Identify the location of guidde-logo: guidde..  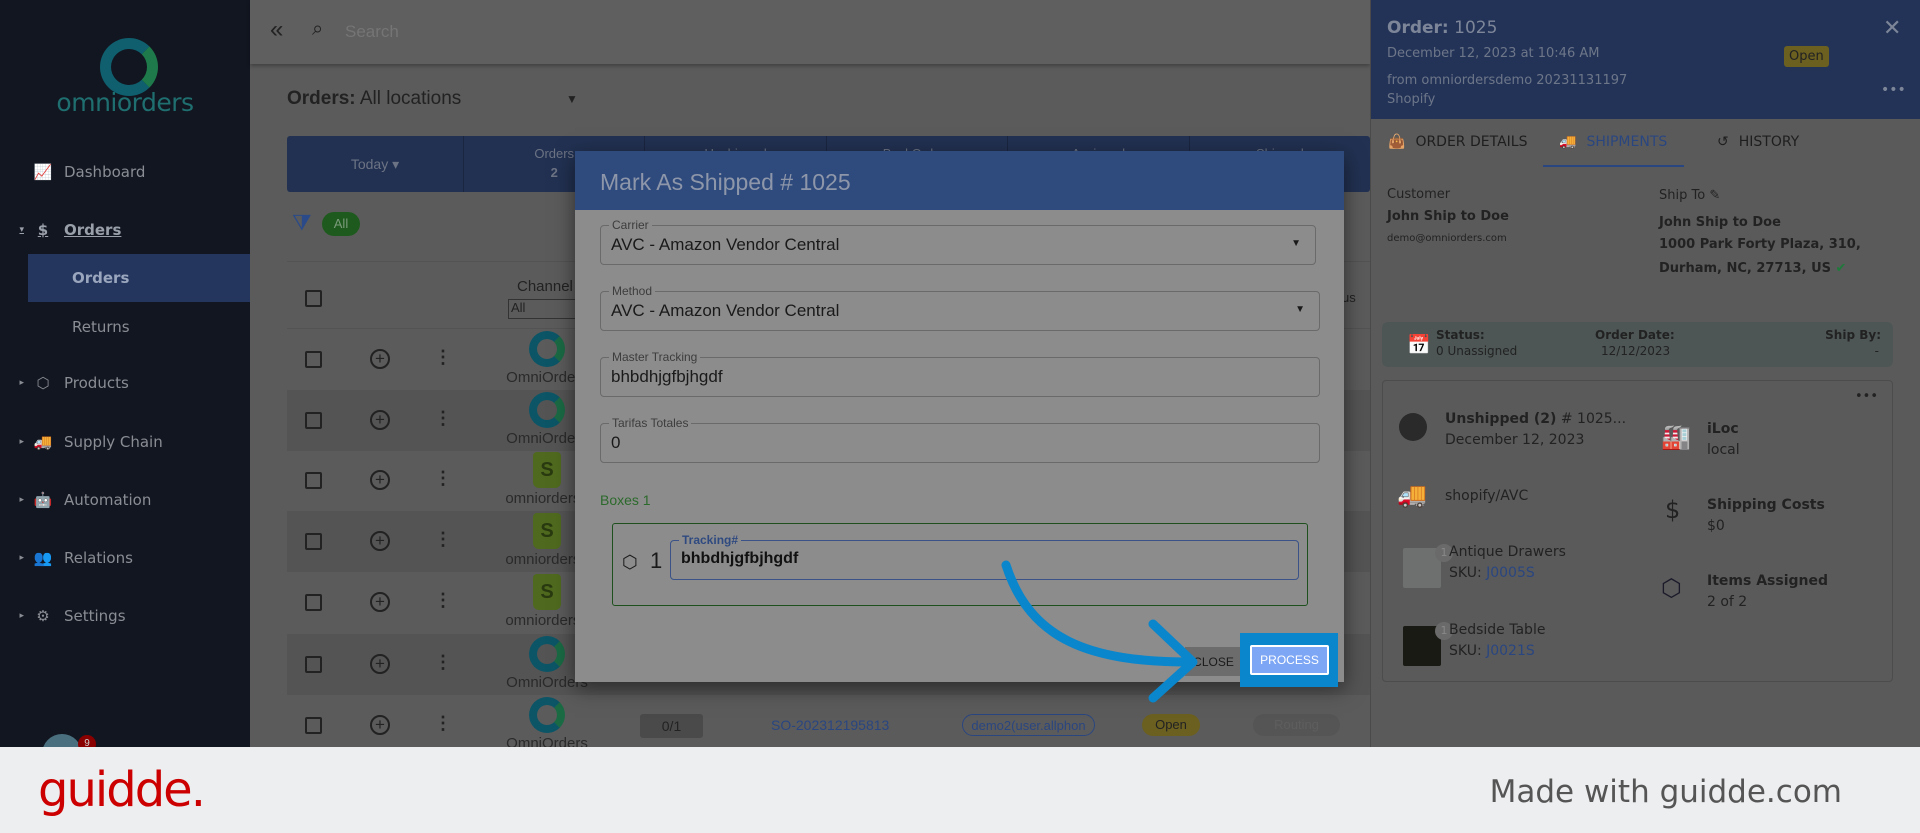
(122, 790).